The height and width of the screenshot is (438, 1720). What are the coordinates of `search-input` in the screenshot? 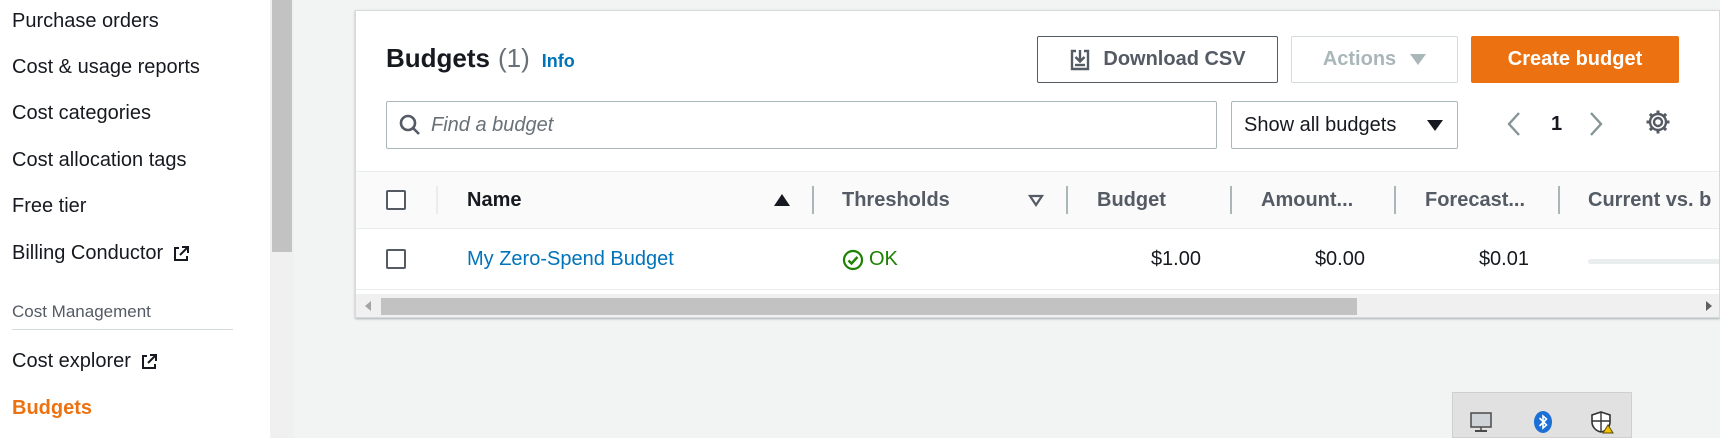 It's located at (811, 125).